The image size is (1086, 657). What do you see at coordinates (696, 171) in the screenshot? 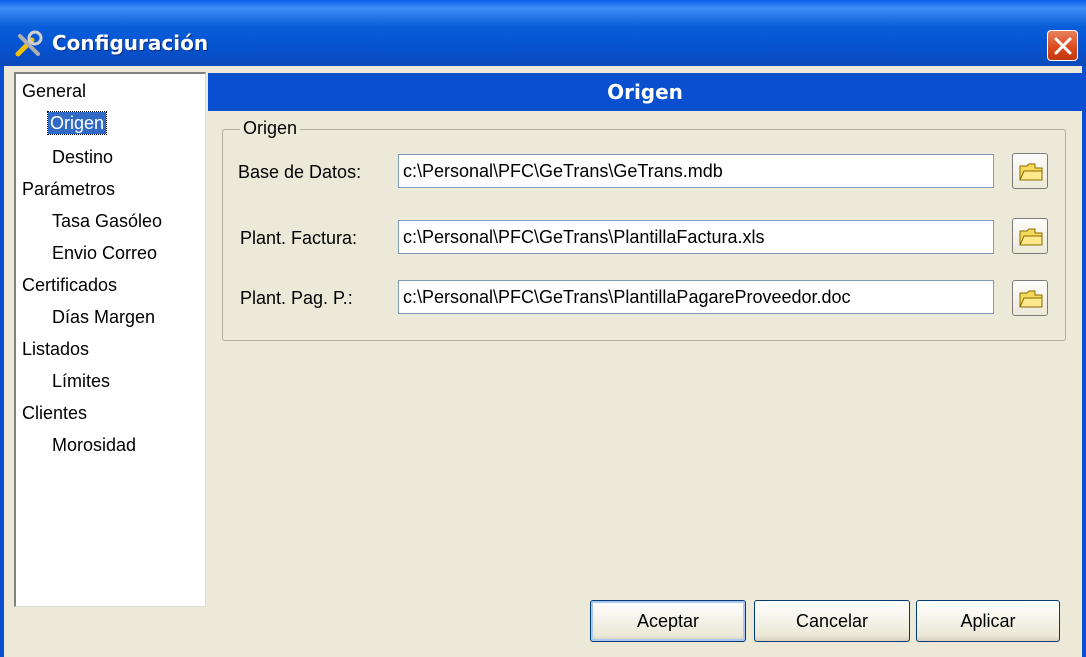
I see `database-path-input: c:\Personal\PFC\GeTrans\GeTrans.mdb` at bounding box center [696, 171].